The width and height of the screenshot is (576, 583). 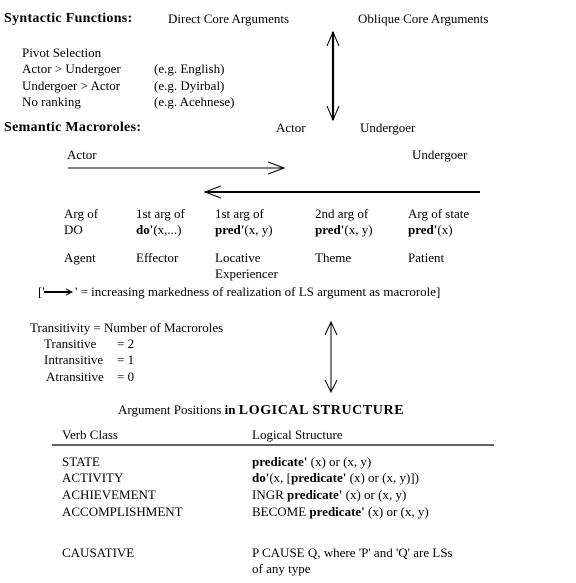 I want to click on transitivity-value: = 2, so click(x=126, y=343).